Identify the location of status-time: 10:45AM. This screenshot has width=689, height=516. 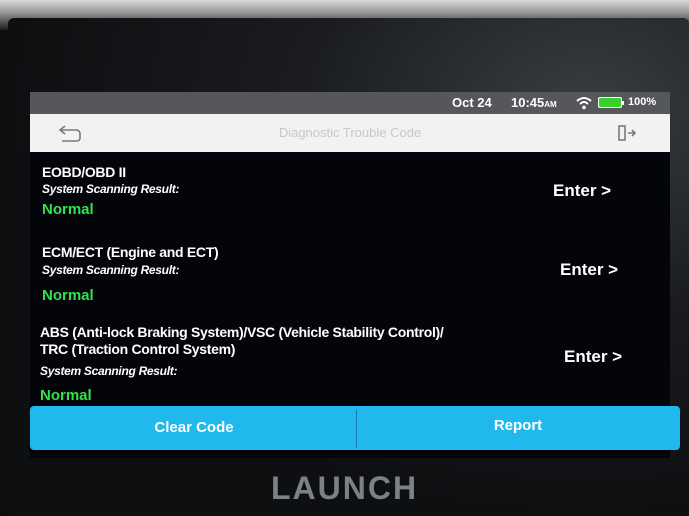
(534, 102).